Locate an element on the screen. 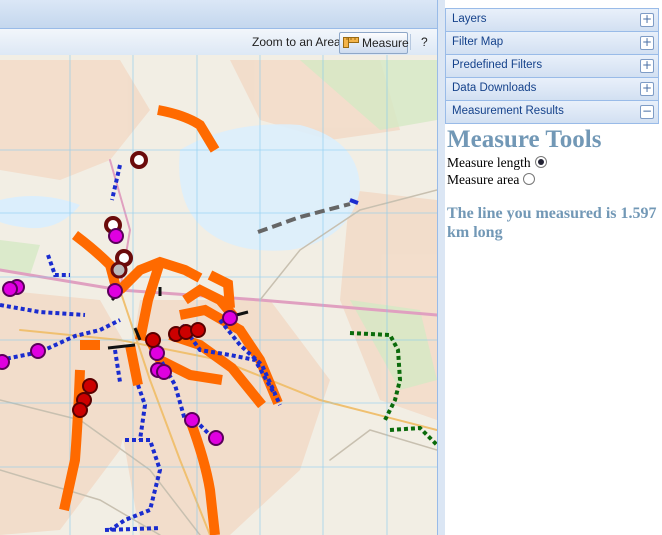  help-button: ? is located at coordinates (424, 42).